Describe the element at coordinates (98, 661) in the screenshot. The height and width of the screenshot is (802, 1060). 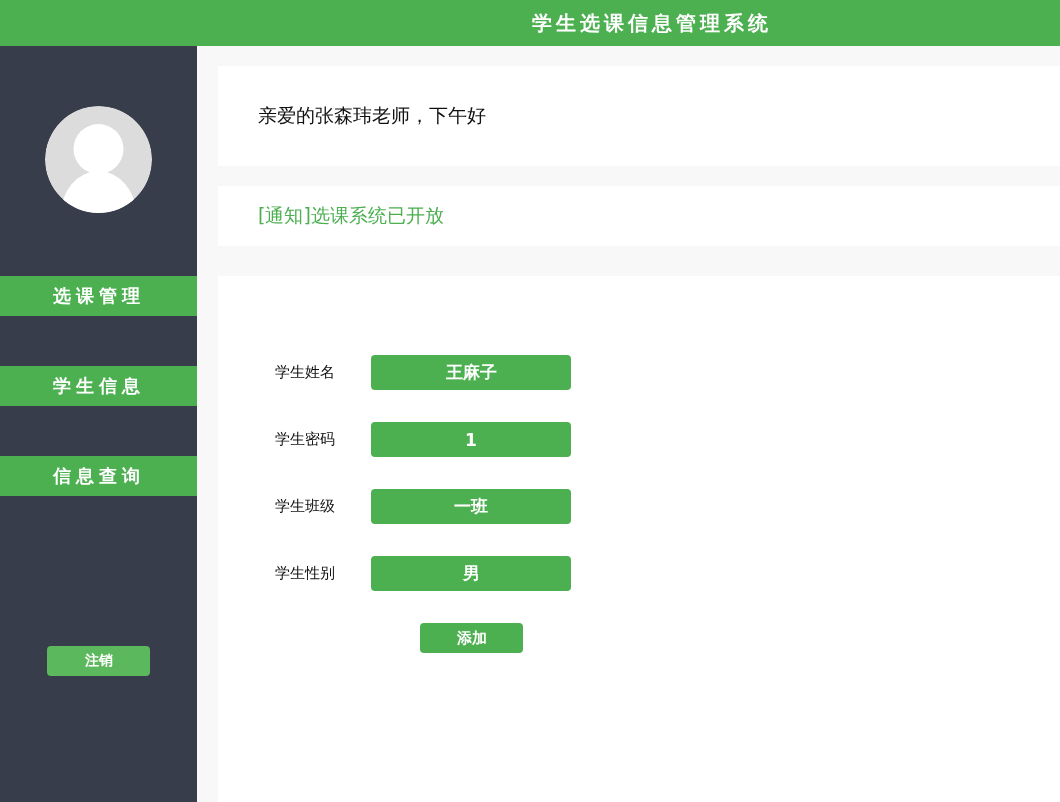
I see `logout-button: 注销` at that location.